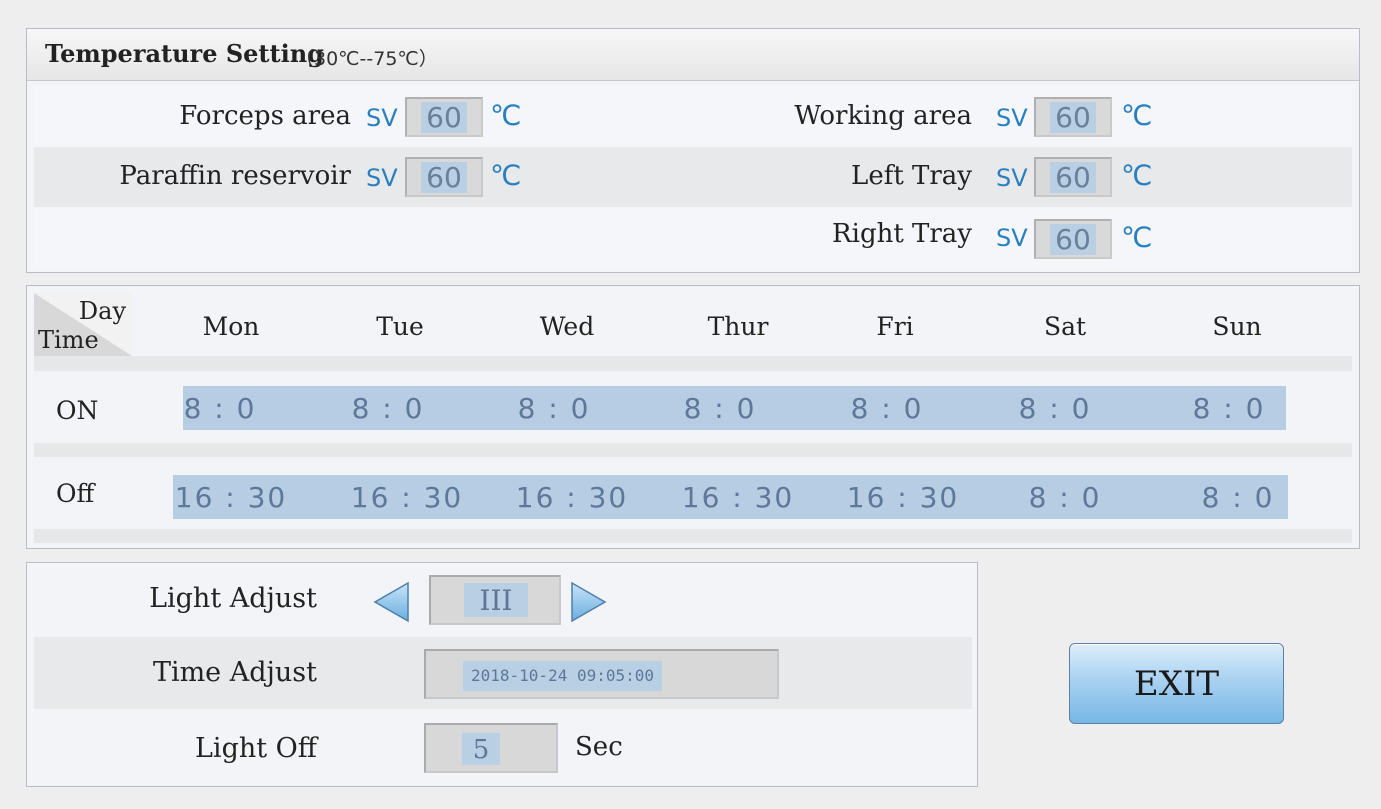 Image resolution: width=1381 pixels, height=809 pixels. What do you see at coordinates (895, 326) in the screenshot?
I see `day-header-fri: Fri` at bounding box center [895, 326].